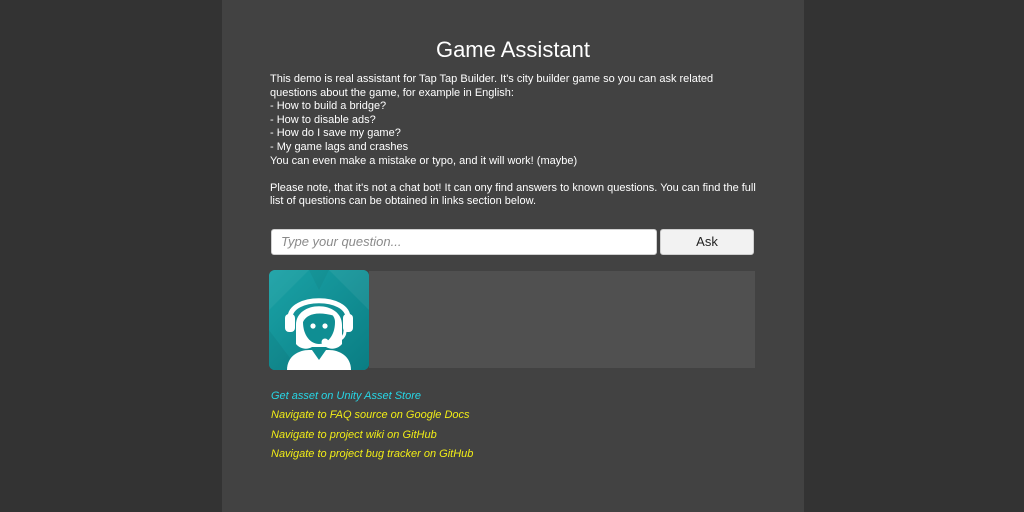 Image resolution: width=1024 pixels, height=512 pixels. What do you see at coordinates (372, 396) in the screenshot?
I see `link-unity-asset-store: Get asset on Unity Asset Store` at bounding box center [372, 396].